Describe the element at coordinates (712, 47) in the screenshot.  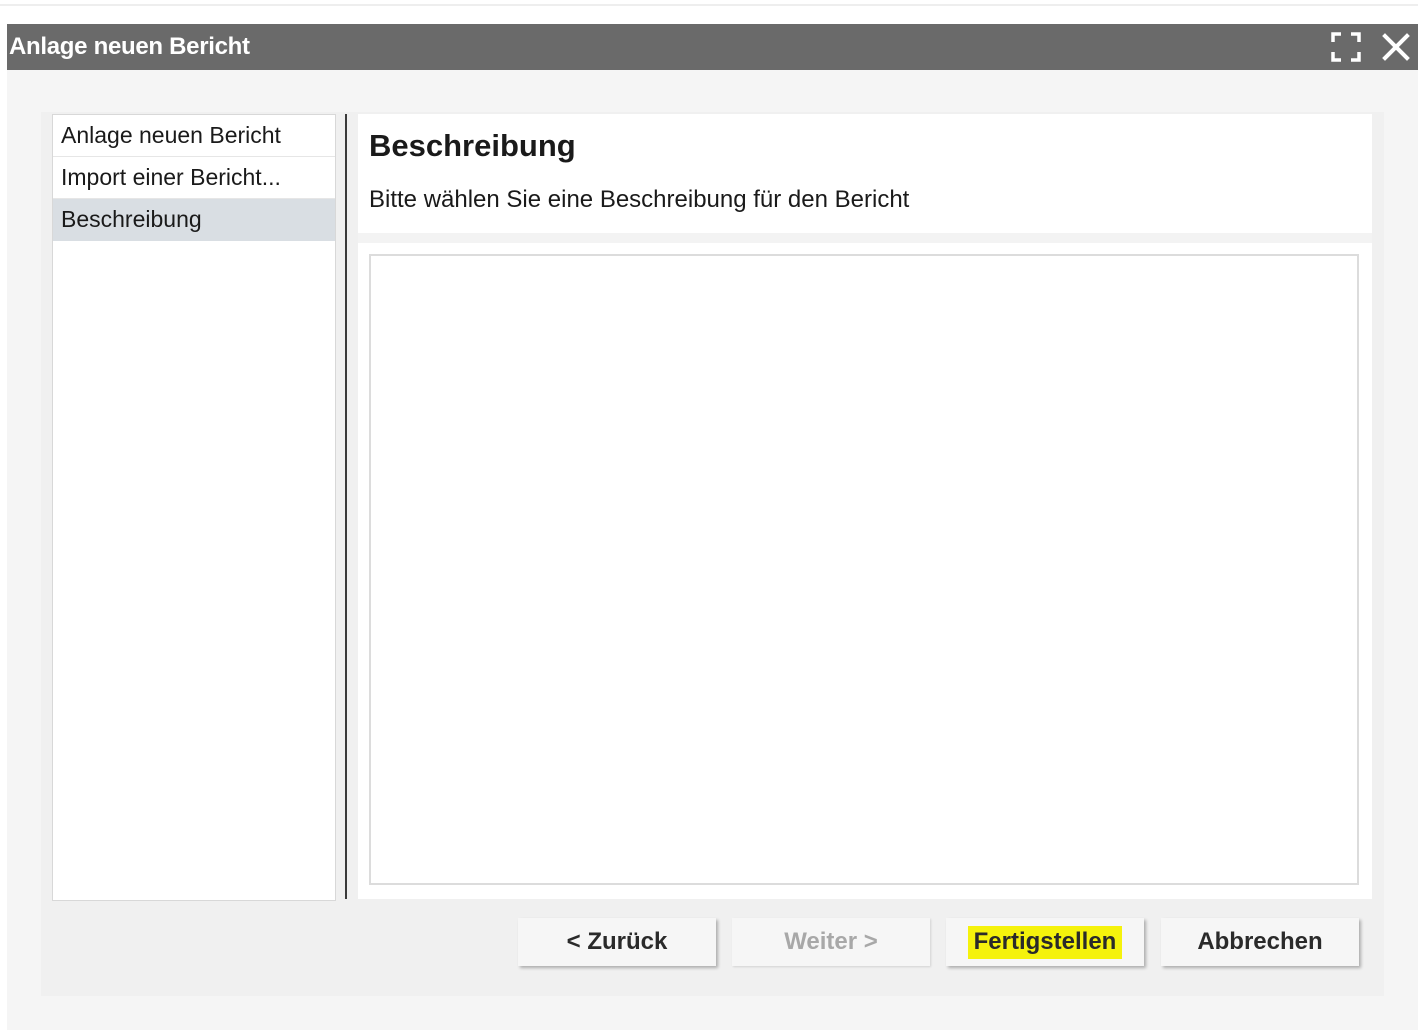
I see `dialog-titlebar: Anlage neuen Bericht` at that location.